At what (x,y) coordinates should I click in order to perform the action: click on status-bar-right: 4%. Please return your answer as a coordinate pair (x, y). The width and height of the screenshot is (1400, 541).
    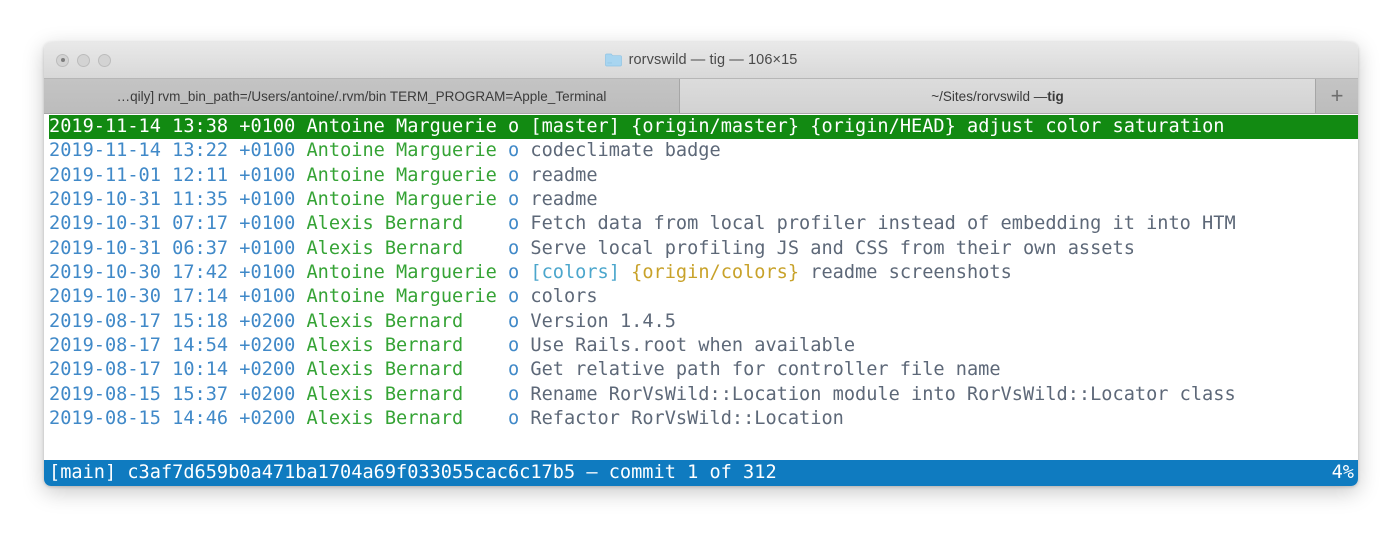
    Looking at the image, I should click on (1342, 472).